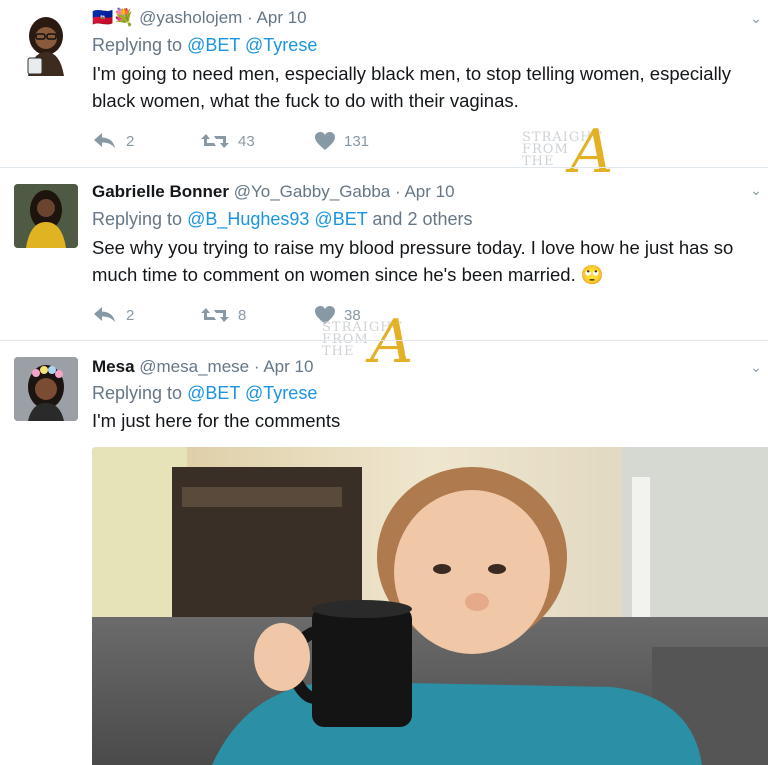 This screenshot has width=768, height=765. What do you see at coordinates (113, 366) in the screenshot?
I see `display-name: Mesa` at bounding box center [113, 366].